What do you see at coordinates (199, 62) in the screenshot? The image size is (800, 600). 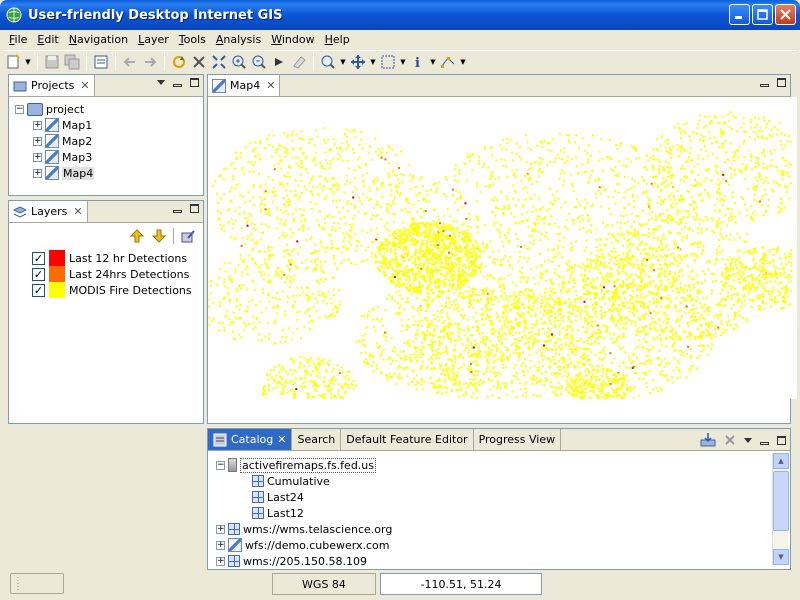 I see `stop-icon` at bounding box center [199, 62].